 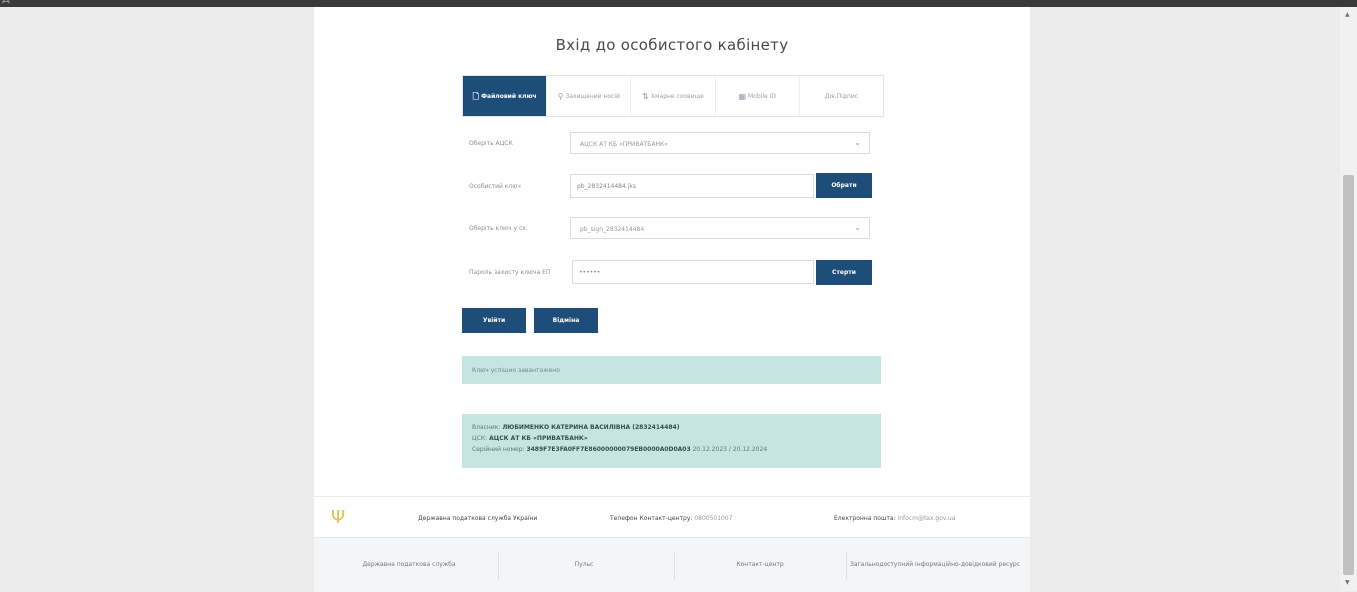 What do you see at coordinates (678, 3) in the screenshot?
I see `browser-top-bar: Д` at bounding box center [678, 3].